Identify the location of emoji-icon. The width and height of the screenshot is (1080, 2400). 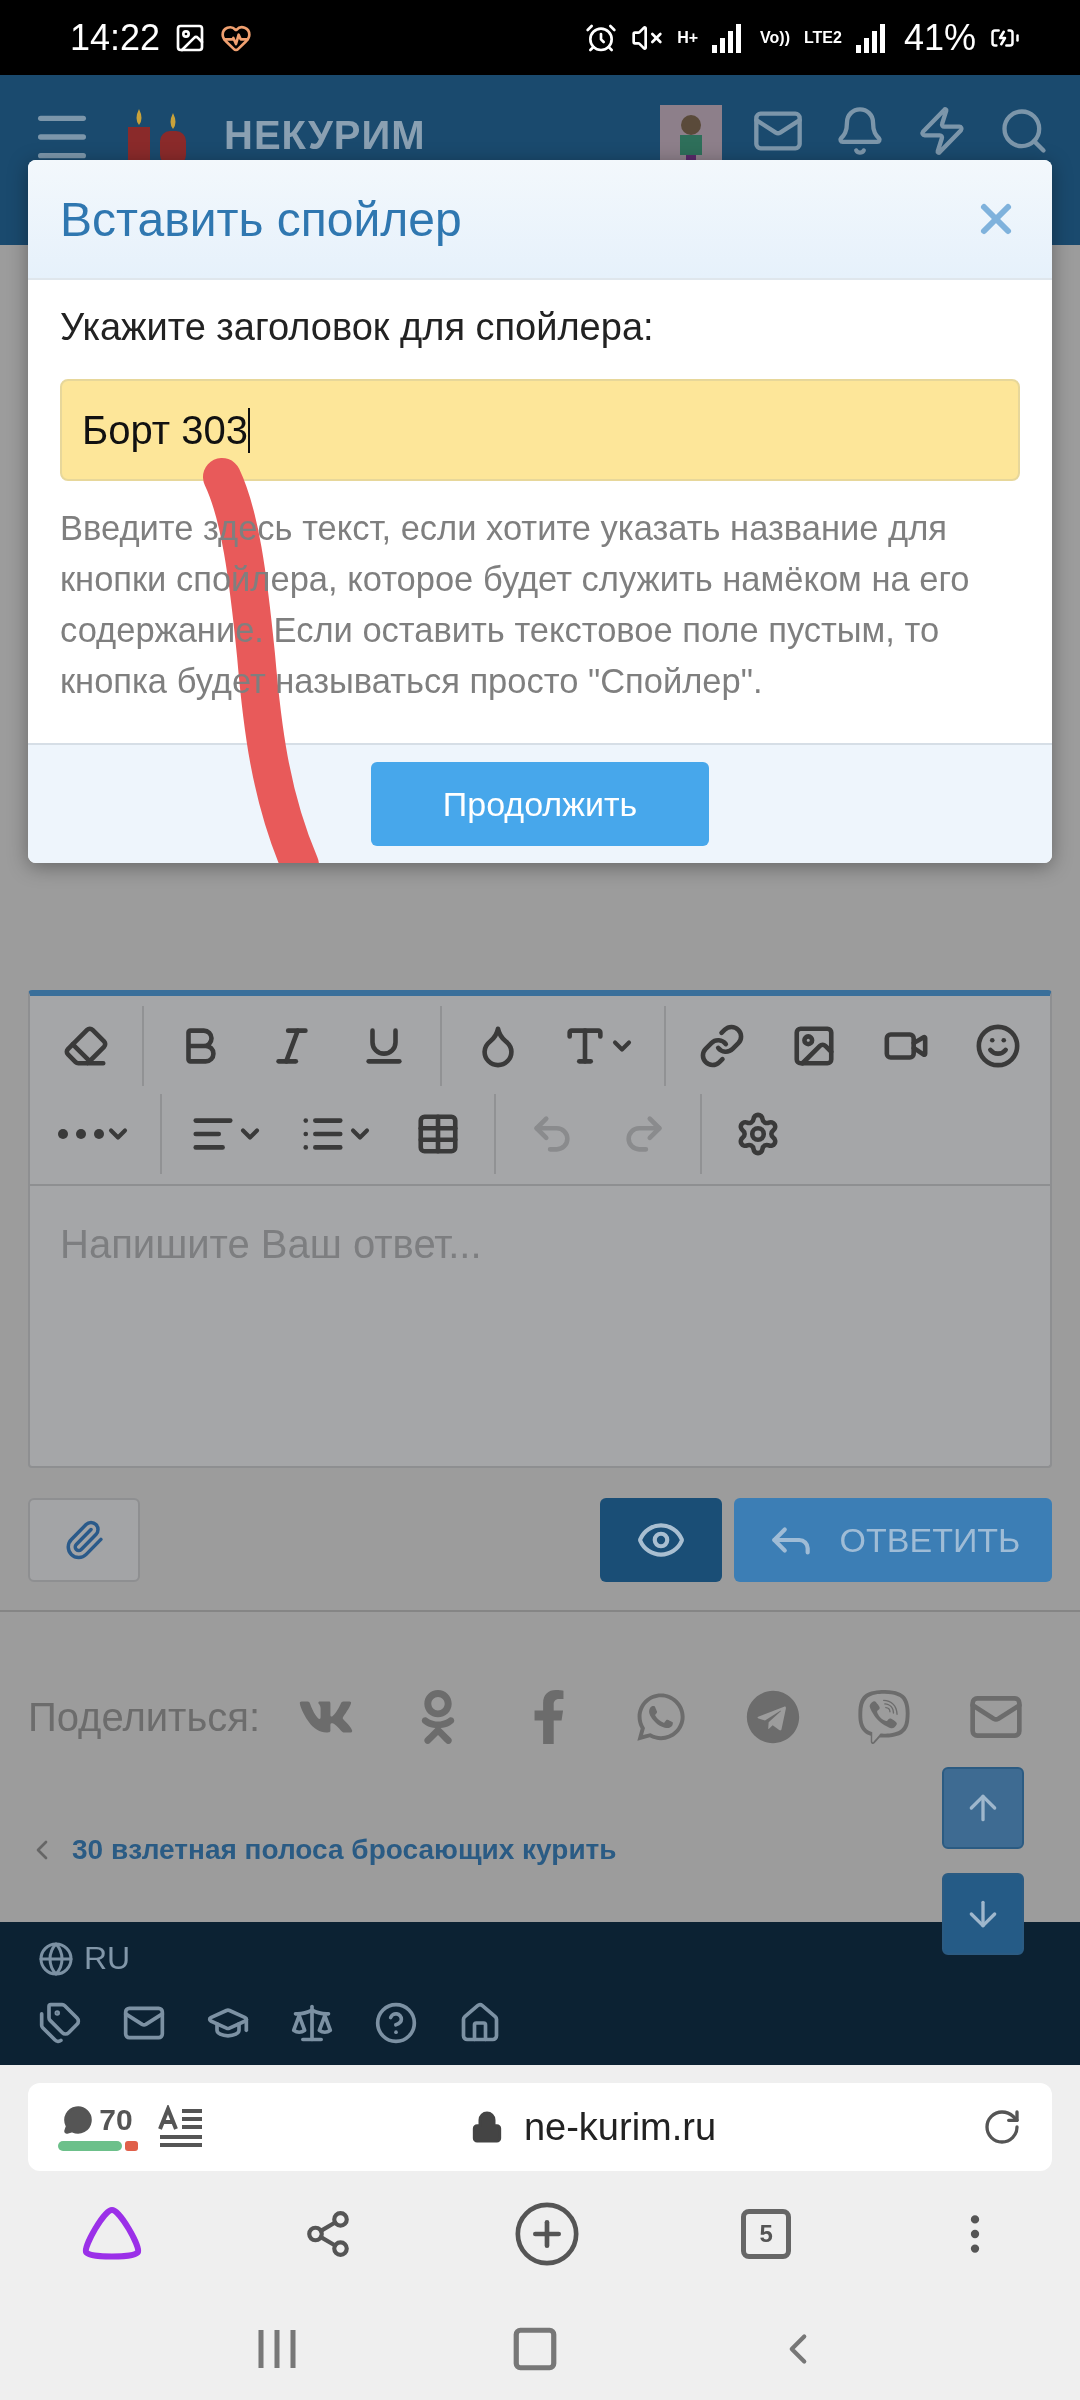
(998, 1046).